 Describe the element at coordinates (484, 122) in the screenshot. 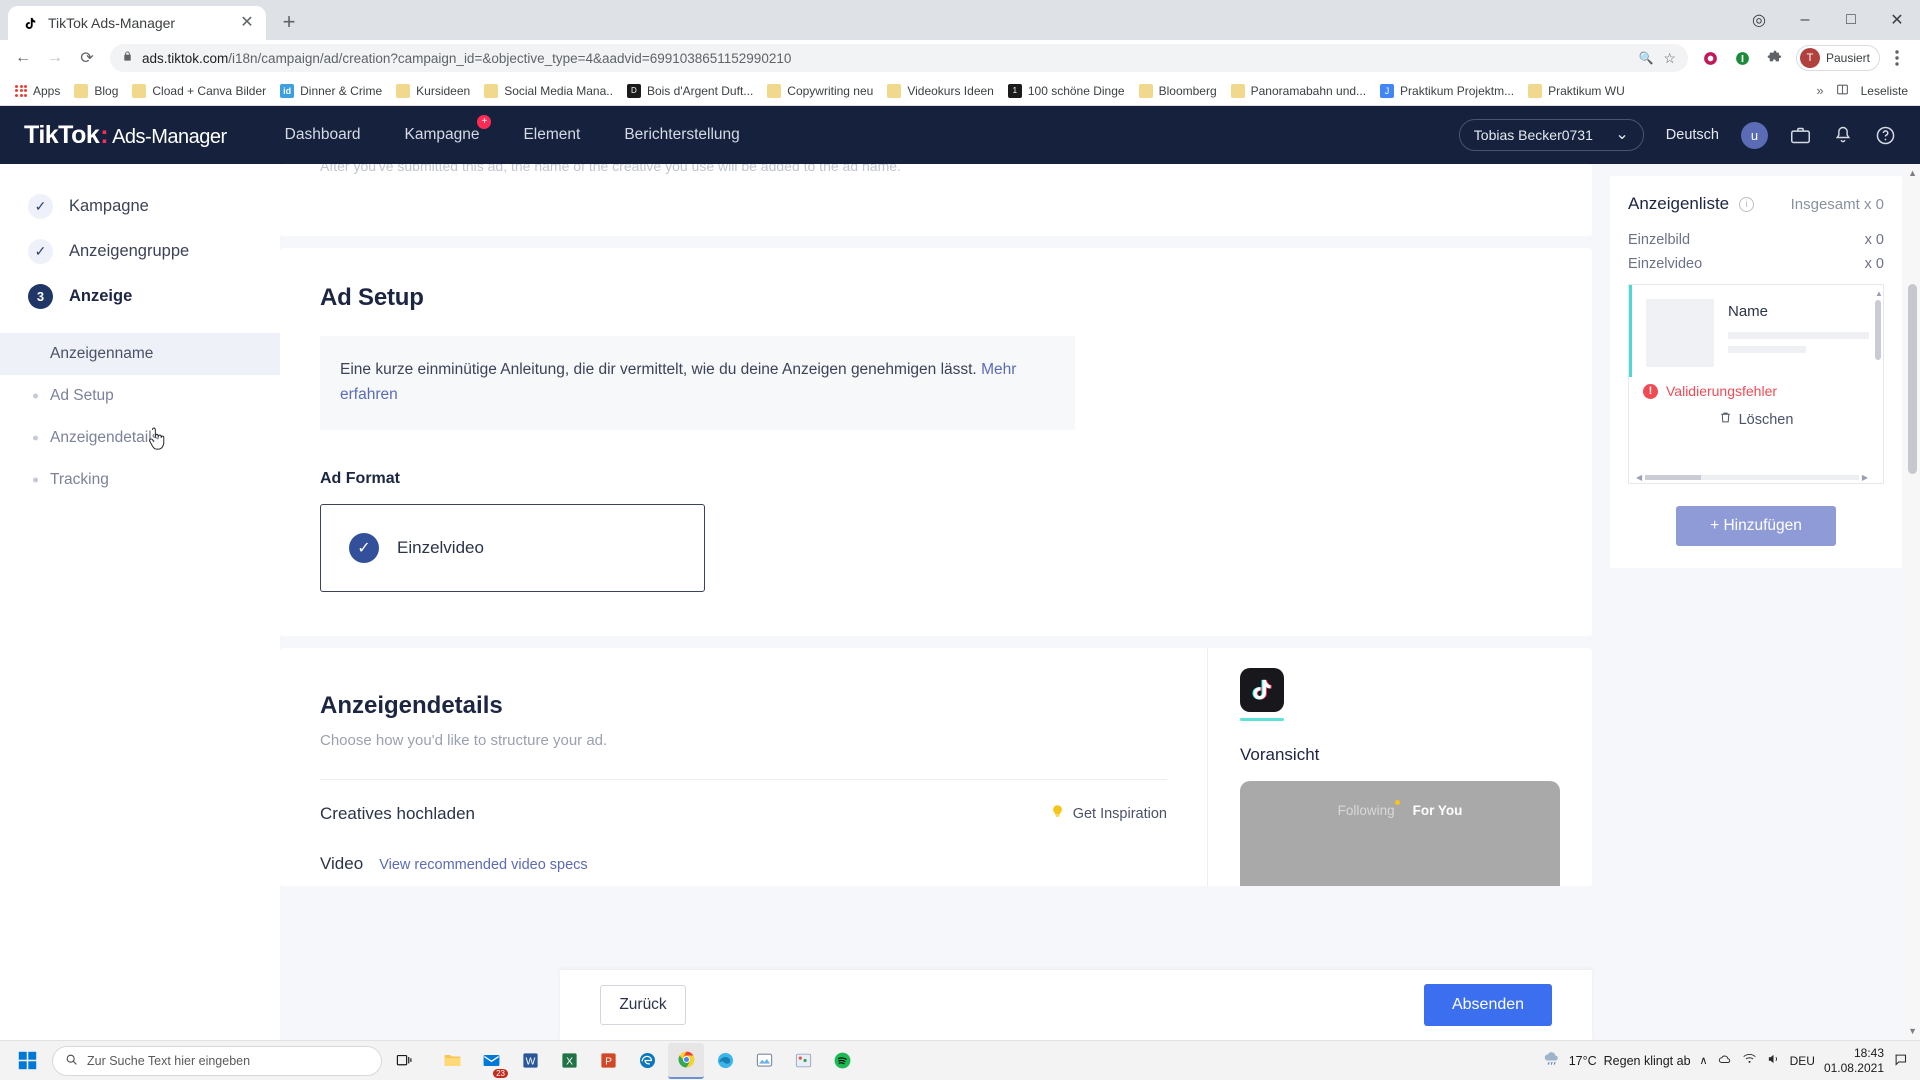

I see `create-campaign-badge-icon: +` at that location.